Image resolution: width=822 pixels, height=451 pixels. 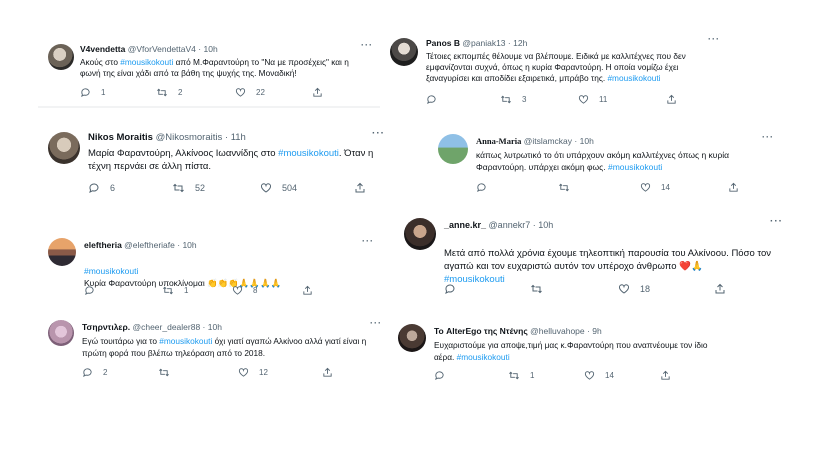 What do you see at coordinates (101, 188) in the screenshot?
I see `reply-button: 6` at bounding box center [101, 188].